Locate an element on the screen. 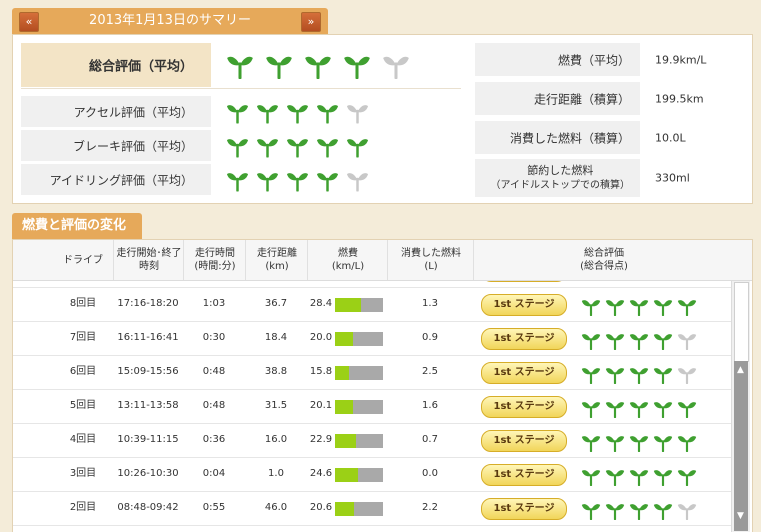 The height and width of the screenshot is (532, 761). idling-rating-row: アイドリング評価（平均） is located at coordinates (241, 179).